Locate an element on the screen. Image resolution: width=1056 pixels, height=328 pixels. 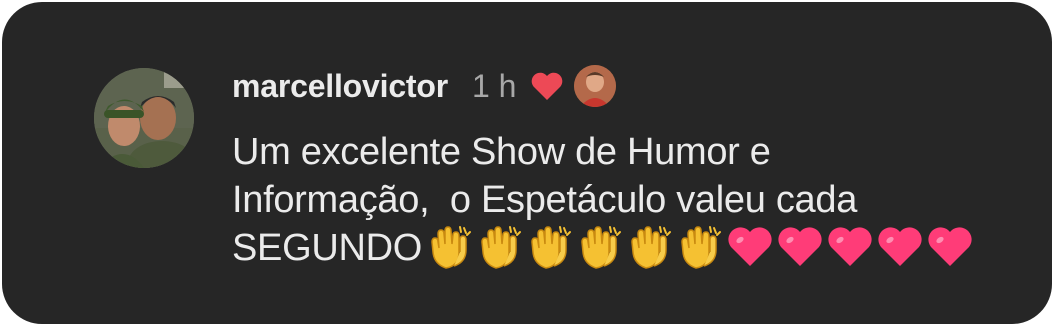
liked-heart-icon is located at coordinates (547, 86).